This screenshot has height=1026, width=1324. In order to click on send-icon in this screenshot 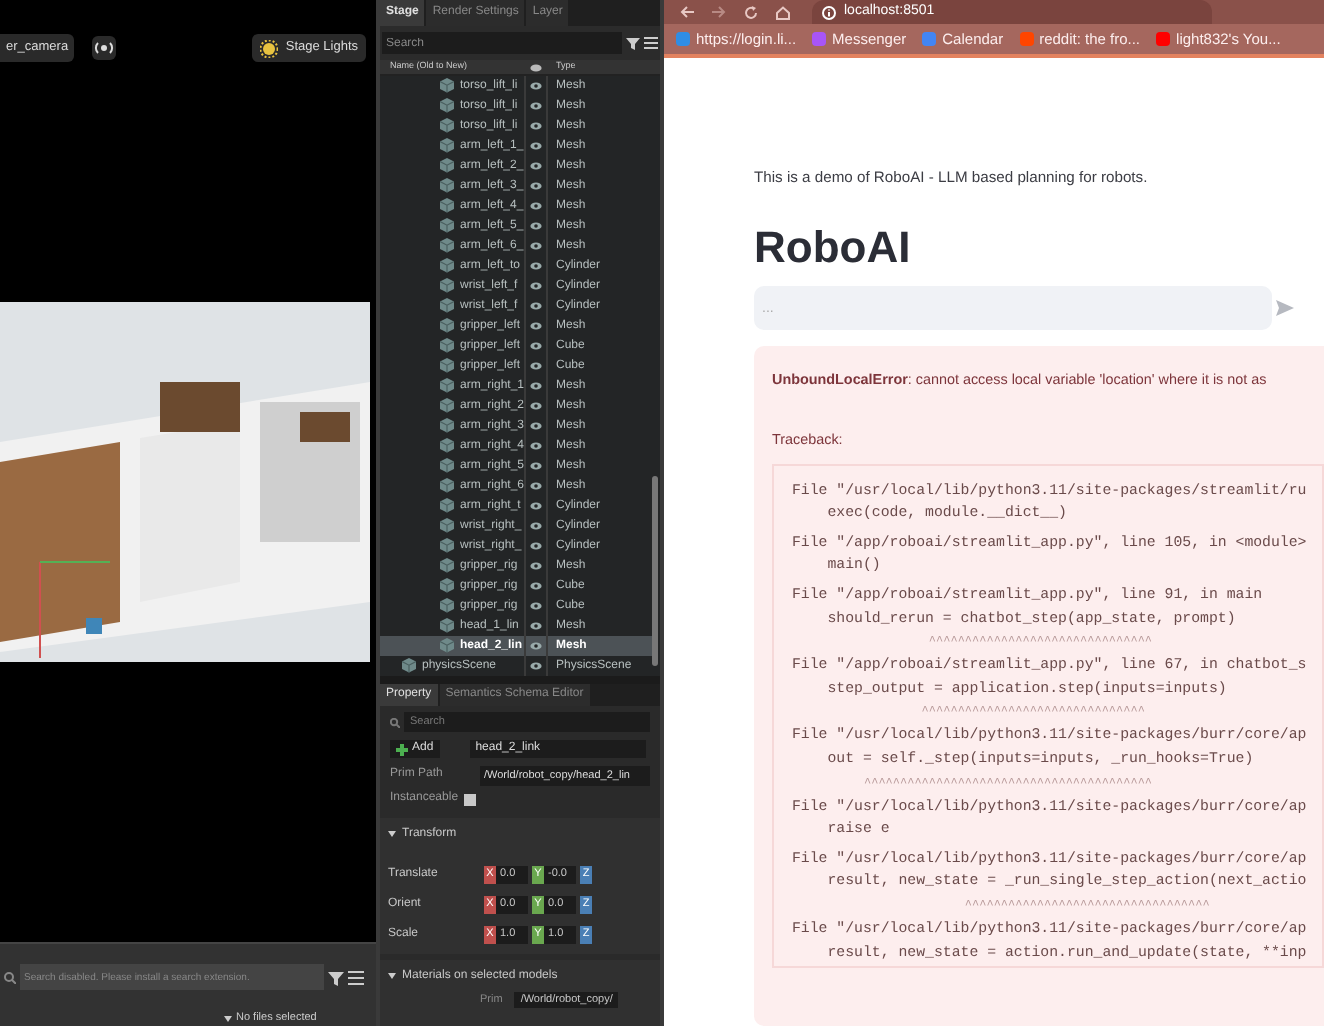, I will do `click(1285, 308)`.